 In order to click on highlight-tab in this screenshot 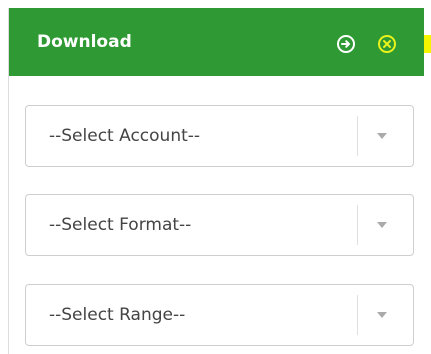, I will do `click(427, 44)`.